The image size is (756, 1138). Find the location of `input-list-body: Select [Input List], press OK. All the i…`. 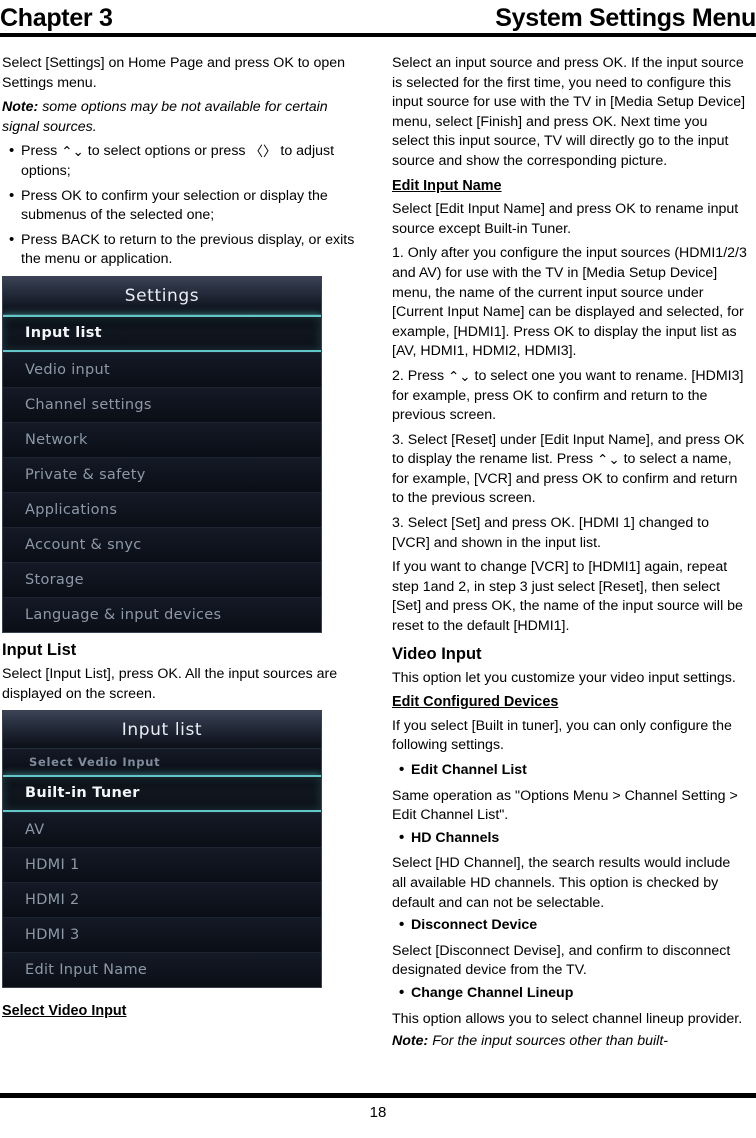

input-list-body: Select [Input List], press OK. All the i… is located at coordinates (170, 683).